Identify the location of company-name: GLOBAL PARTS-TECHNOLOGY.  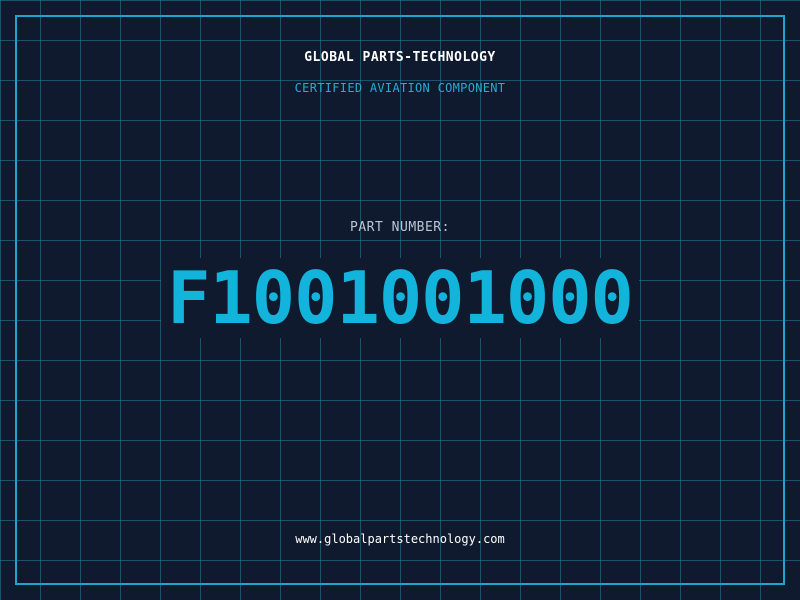
(400, 57).